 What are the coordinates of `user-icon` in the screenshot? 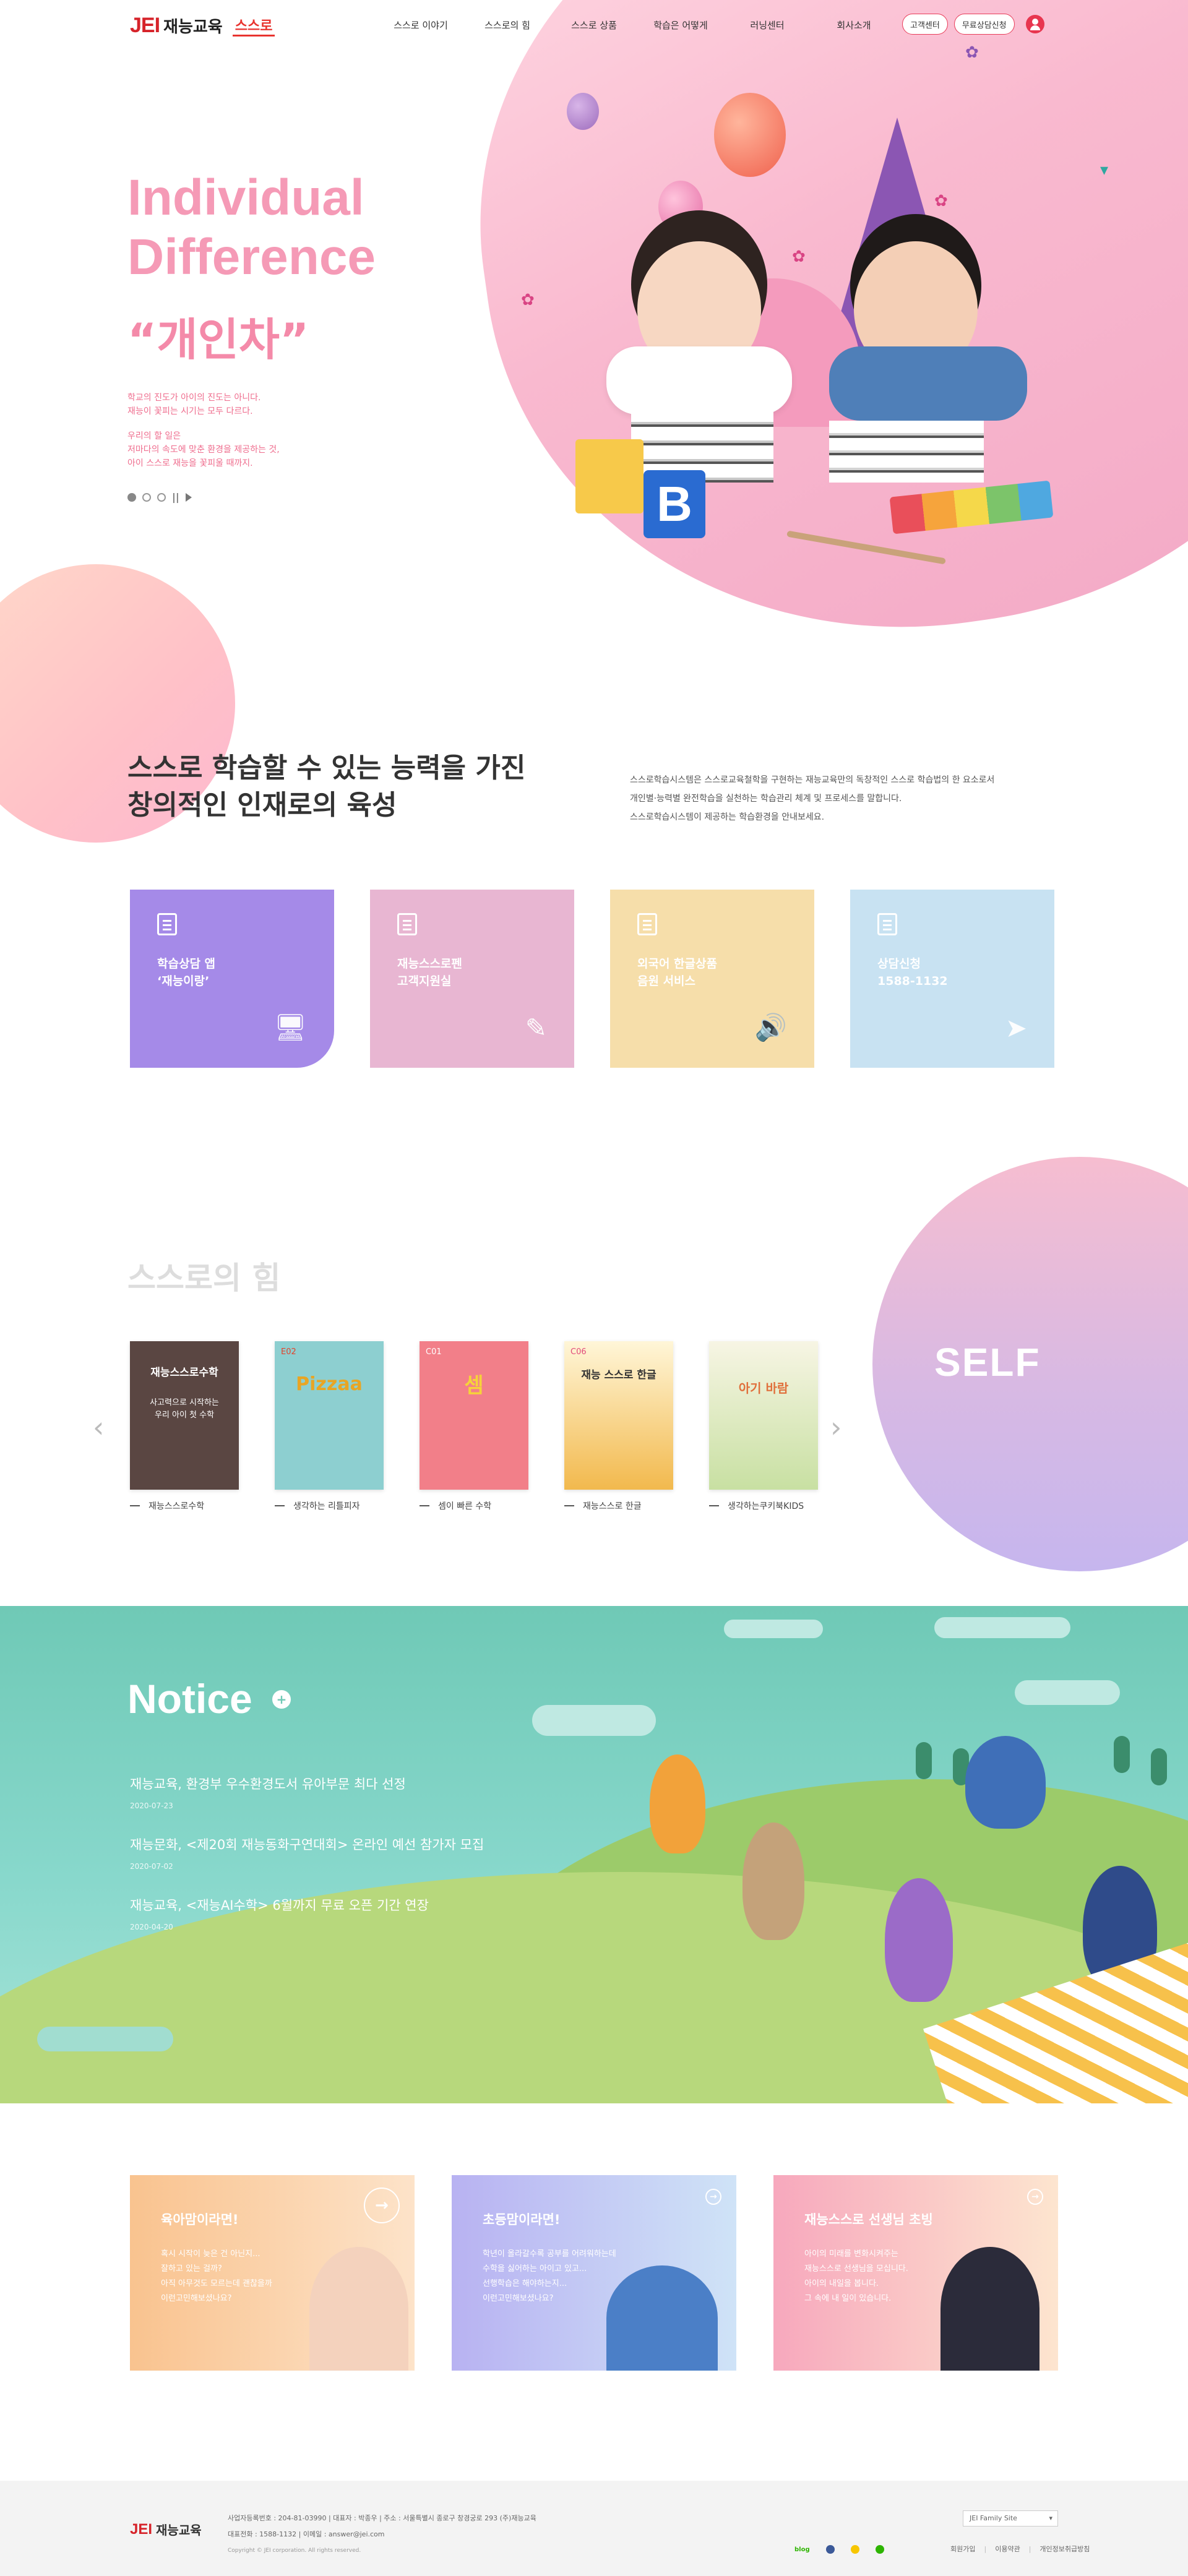 It's located at (1034, 24).